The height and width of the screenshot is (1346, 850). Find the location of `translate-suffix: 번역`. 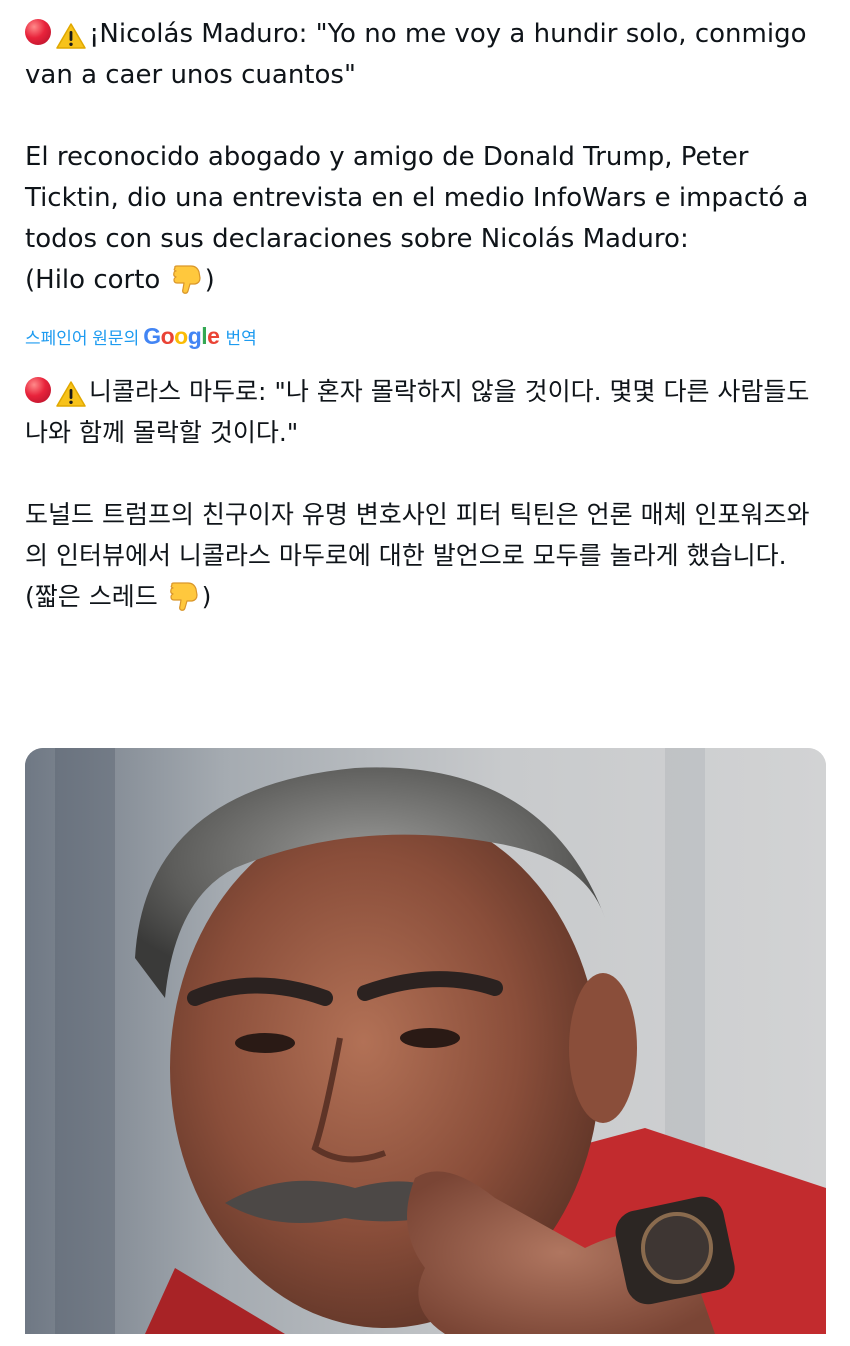

translate-suffix: 번역 is located at coordinates (241, 338).